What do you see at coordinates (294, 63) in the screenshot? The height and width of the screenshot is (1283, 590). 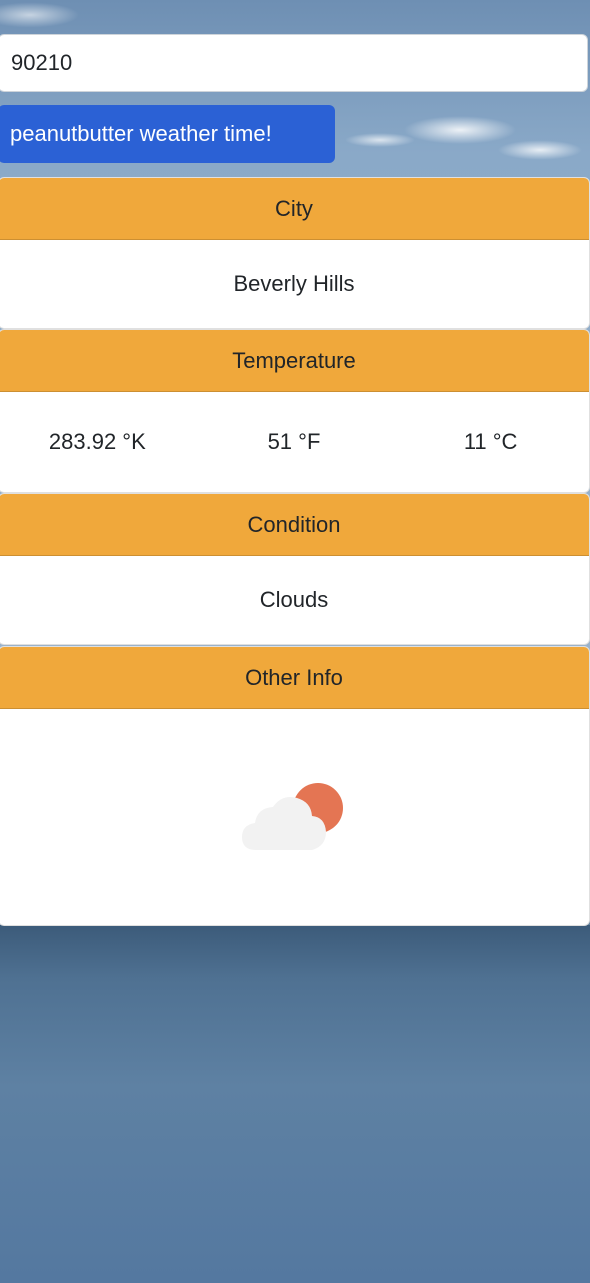 I see `zip-code-input` at bounding box center [294, 63].